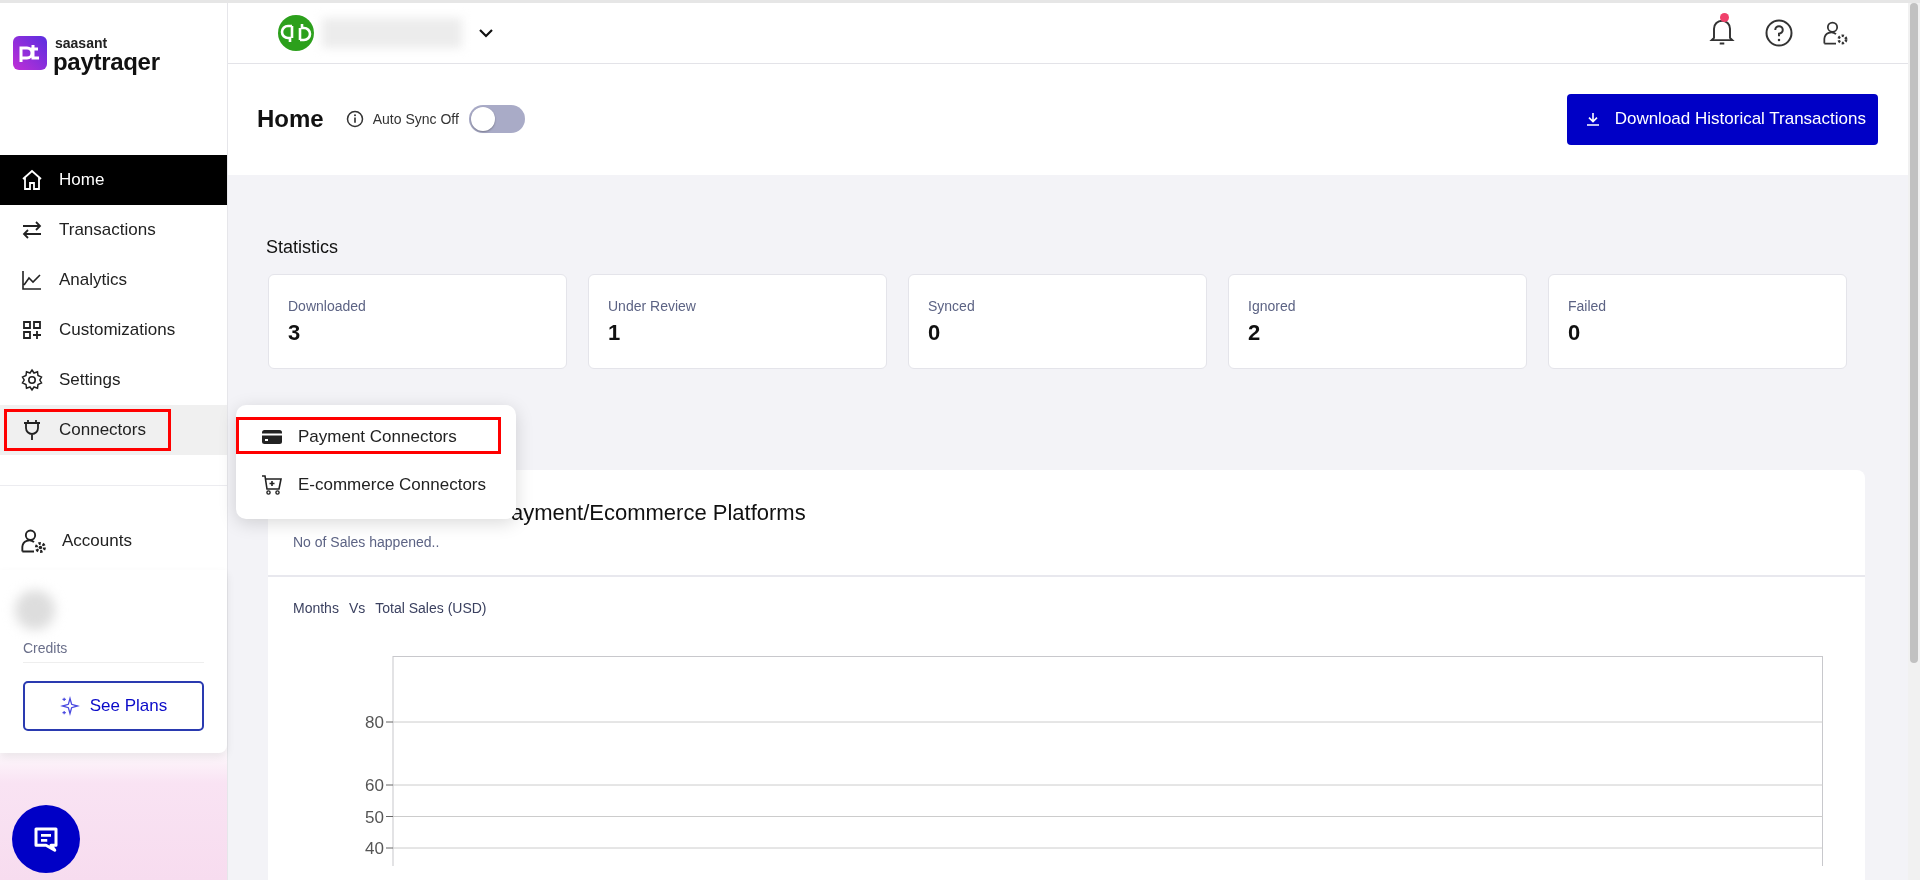  What do you see at coordinates (1779, 32) in the screenshot?
I see `help-icon` at bounding box center [1779, 32].